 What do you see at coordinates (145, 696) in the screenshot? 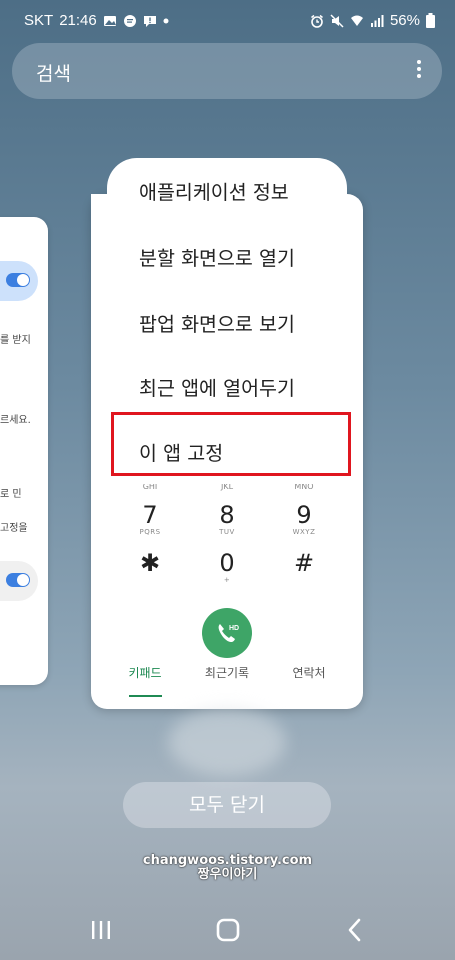
I see `active-tab-indicator` at bounding box center [145, 696].